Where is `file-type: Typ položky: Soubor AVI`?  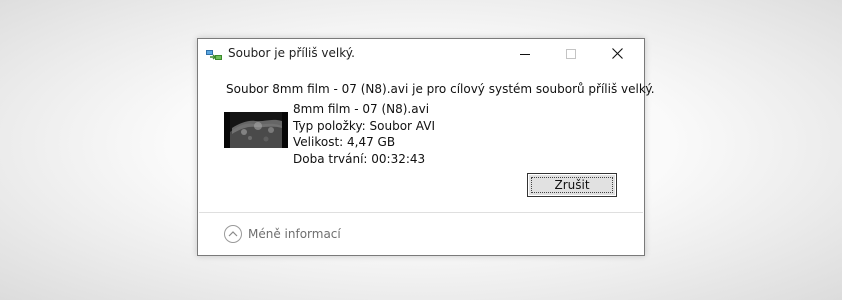
file-type: Typ položky: Soubor AVI is located at coordinates (364, 125).